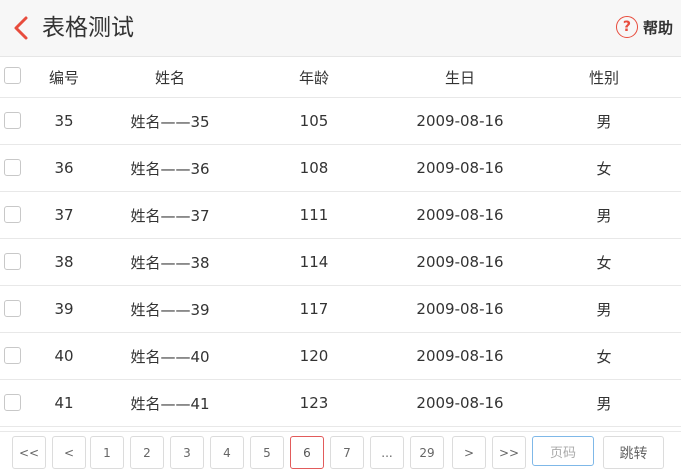 The image size is (681, 474). I want to click on next-page-button: >, so click(469, 452).